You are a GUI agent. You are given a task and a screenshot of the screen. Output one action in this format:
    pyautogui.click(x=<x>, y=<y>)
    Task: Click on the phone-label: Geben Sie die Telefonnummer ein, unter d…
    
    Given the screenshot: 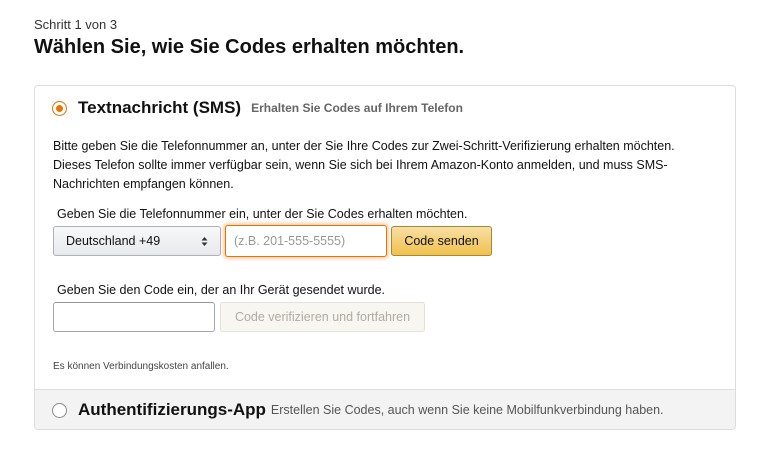 What is the action you would take?
    pyautogui.click(x=262, y=214)
    